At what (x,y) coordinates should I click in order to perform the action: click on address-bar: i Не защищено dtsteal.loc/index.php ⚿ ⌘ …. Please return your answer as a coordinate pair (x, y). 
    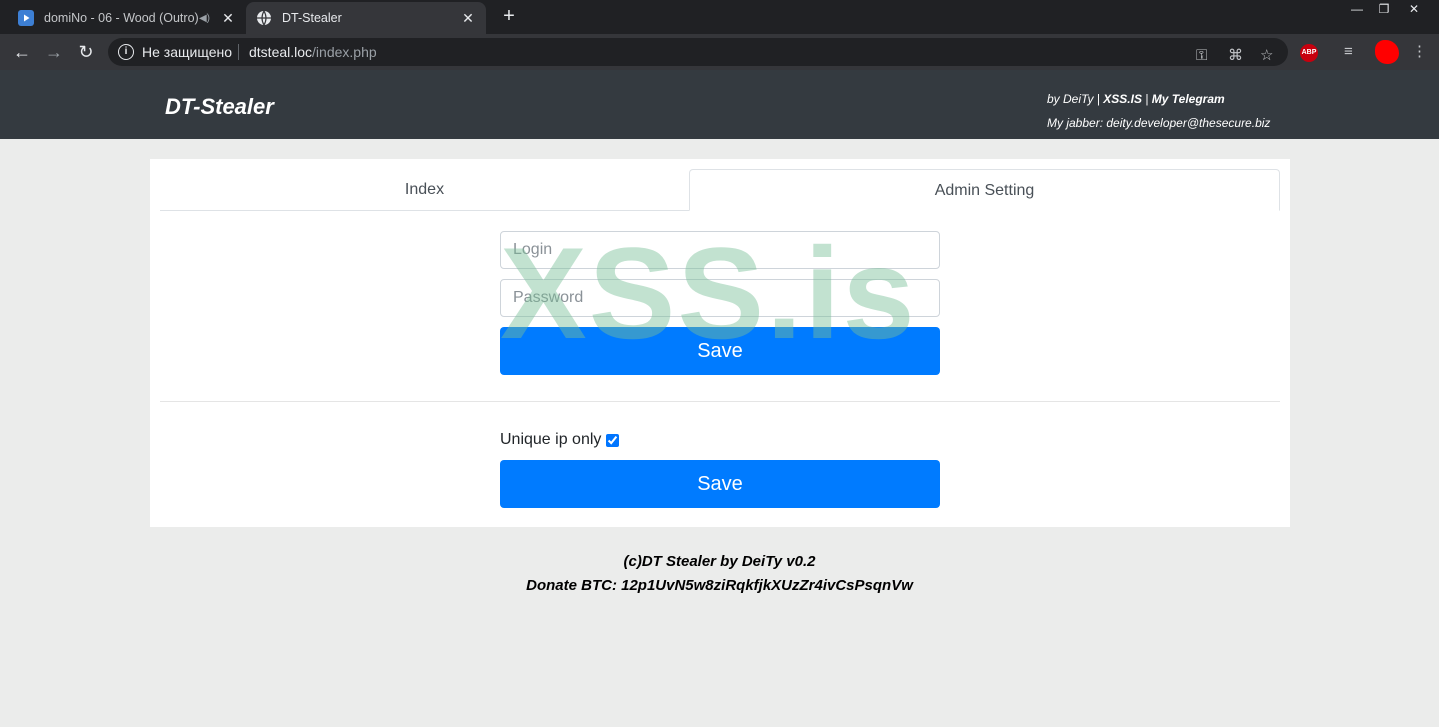
    Looking at the image, I should click on (698, 52).